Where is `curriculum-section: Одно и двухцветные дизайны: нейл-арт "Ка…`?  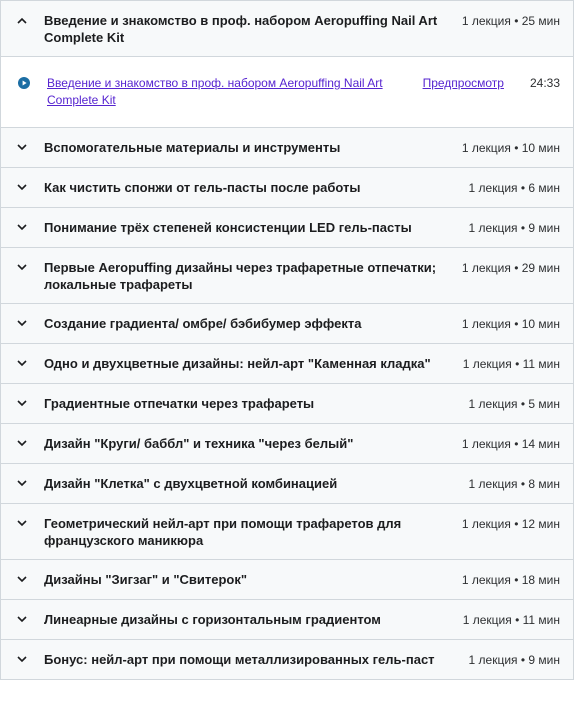 curriculum-section: Одно и двухцветные дизайны: нейл-арт "Ка… is located at coordinates (287, 364).